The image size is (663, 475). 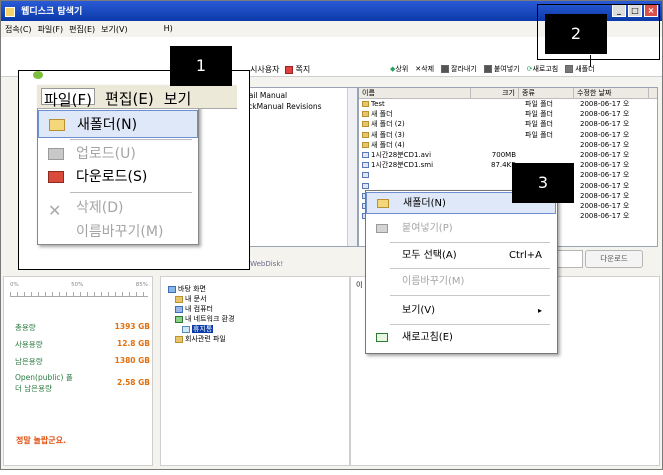 I want to click on file-list-header: 이름 크기 종류 수정한 날짜, so click(x=508, y=93).